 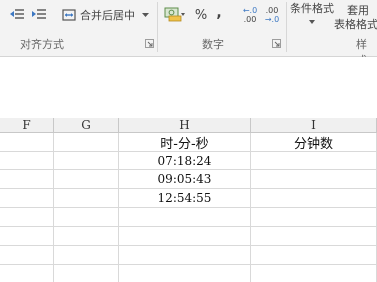 What do you see at coordinates (276, 43) in the screenshot?
I see `number-dialog-launcher-icon` at bounding box center [276, 43].